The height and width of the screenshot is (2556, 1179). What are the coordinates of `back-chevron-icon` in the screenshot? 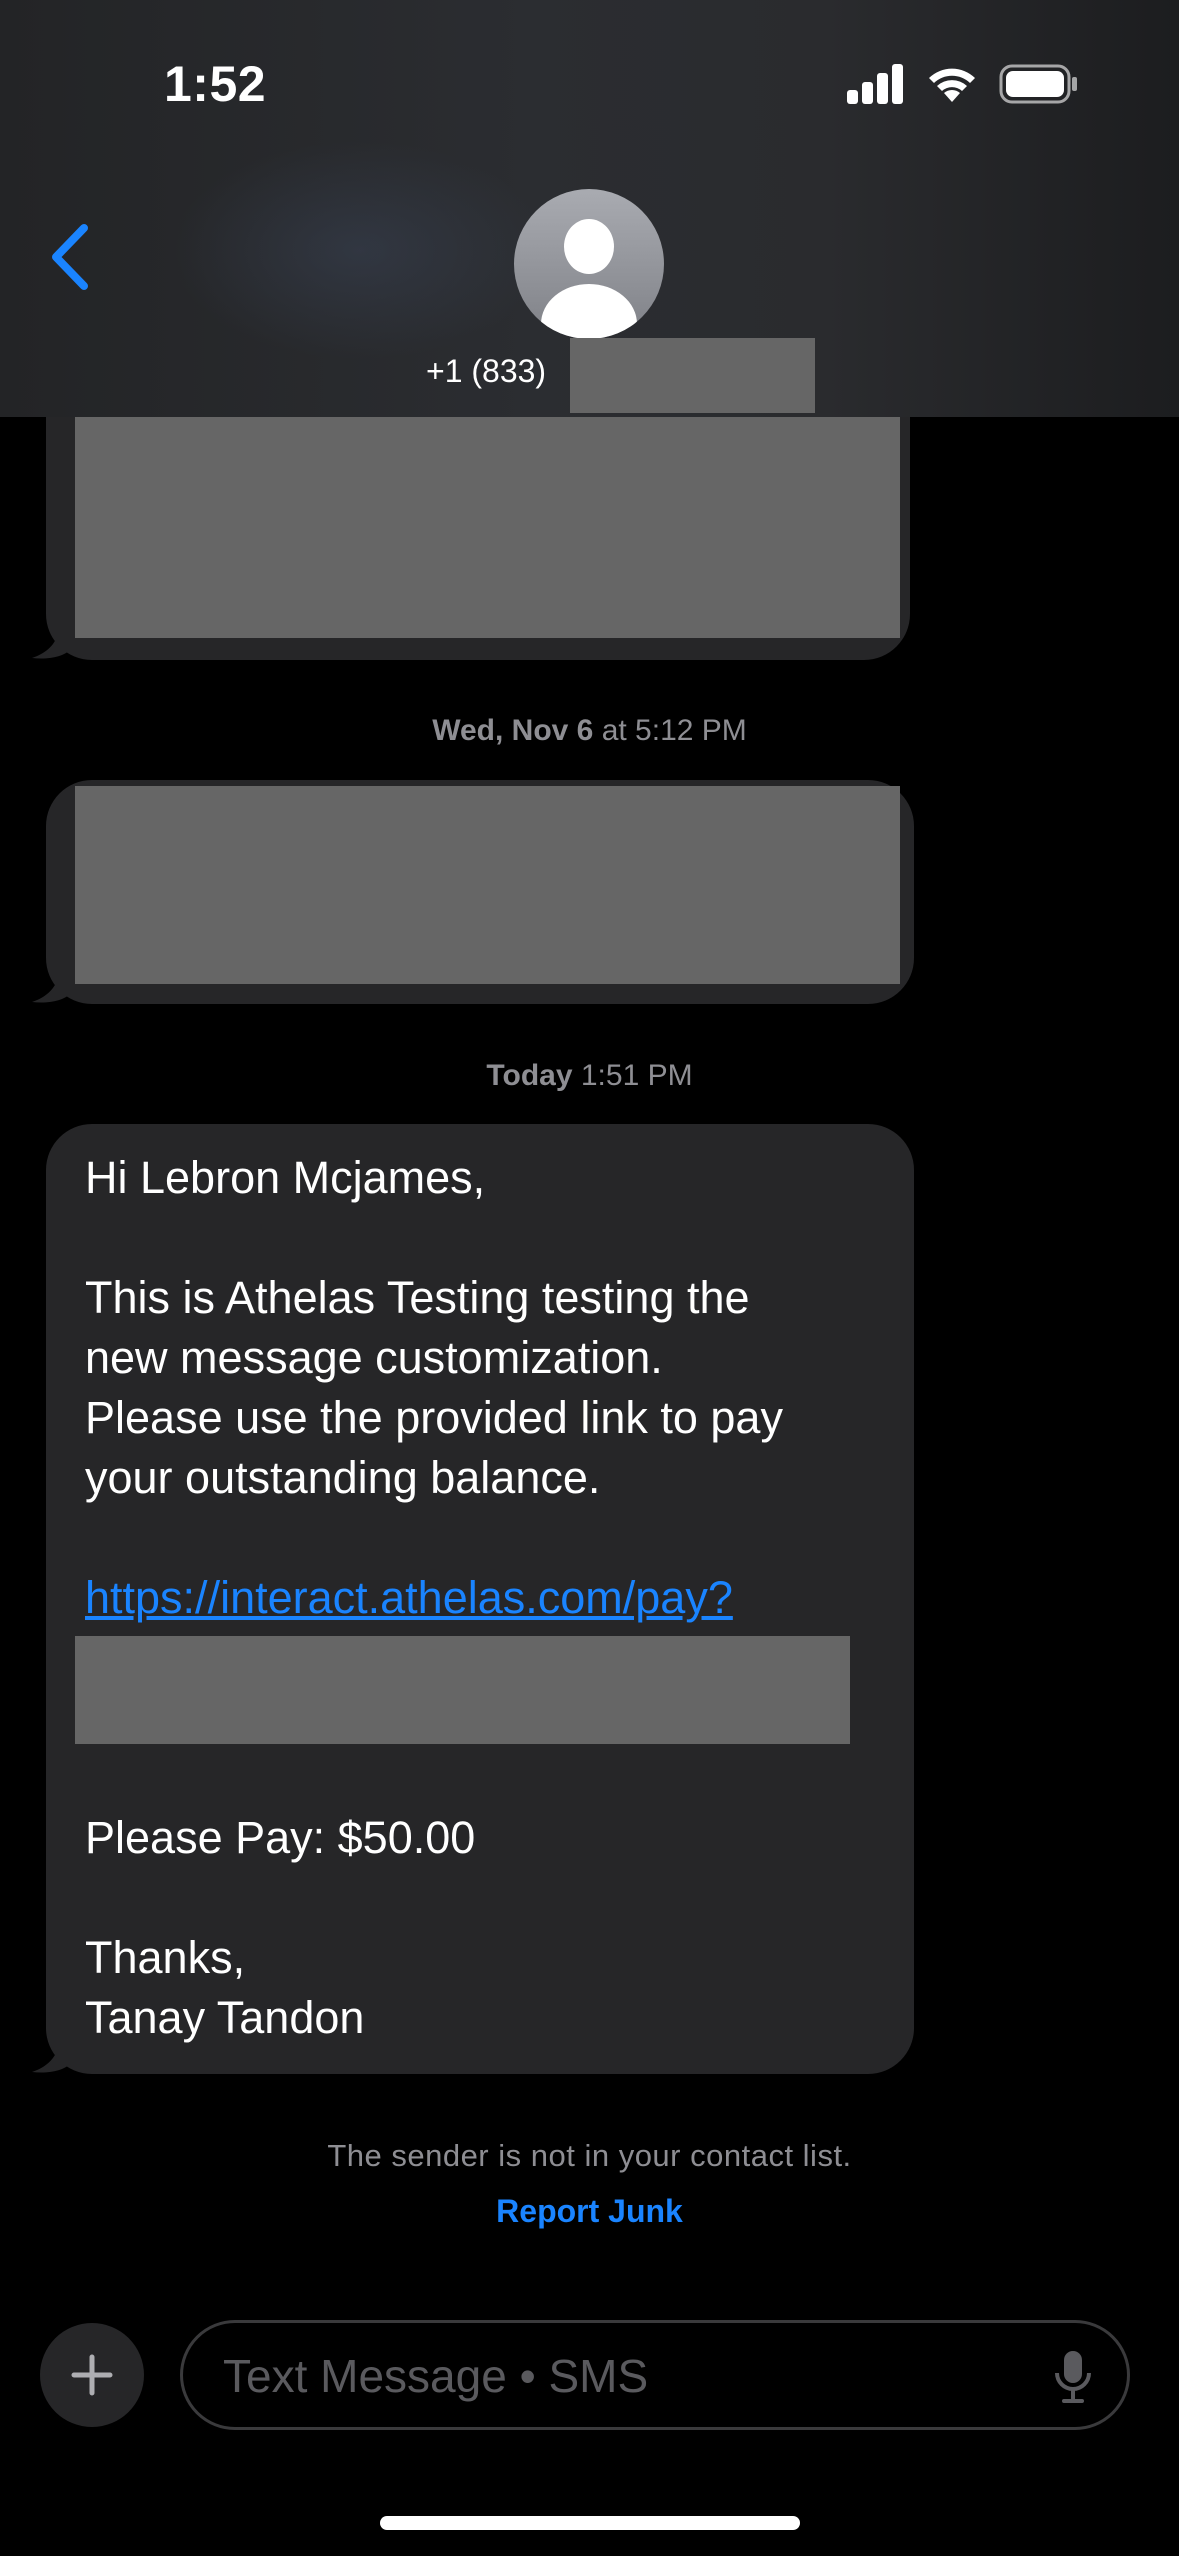 It's located at (69, 257).